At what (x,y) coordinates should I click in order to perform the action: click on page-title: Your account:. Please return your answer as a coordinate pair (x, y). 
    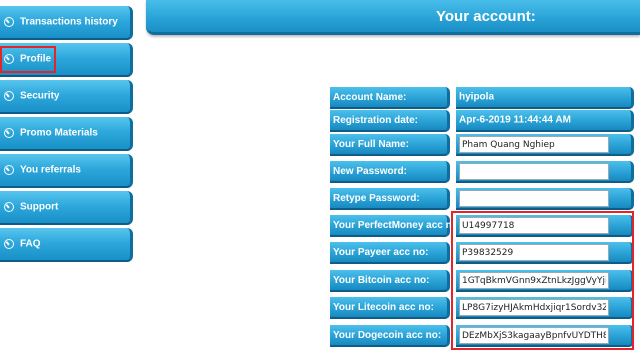
    Looking at the image, I should click on (486, 16).